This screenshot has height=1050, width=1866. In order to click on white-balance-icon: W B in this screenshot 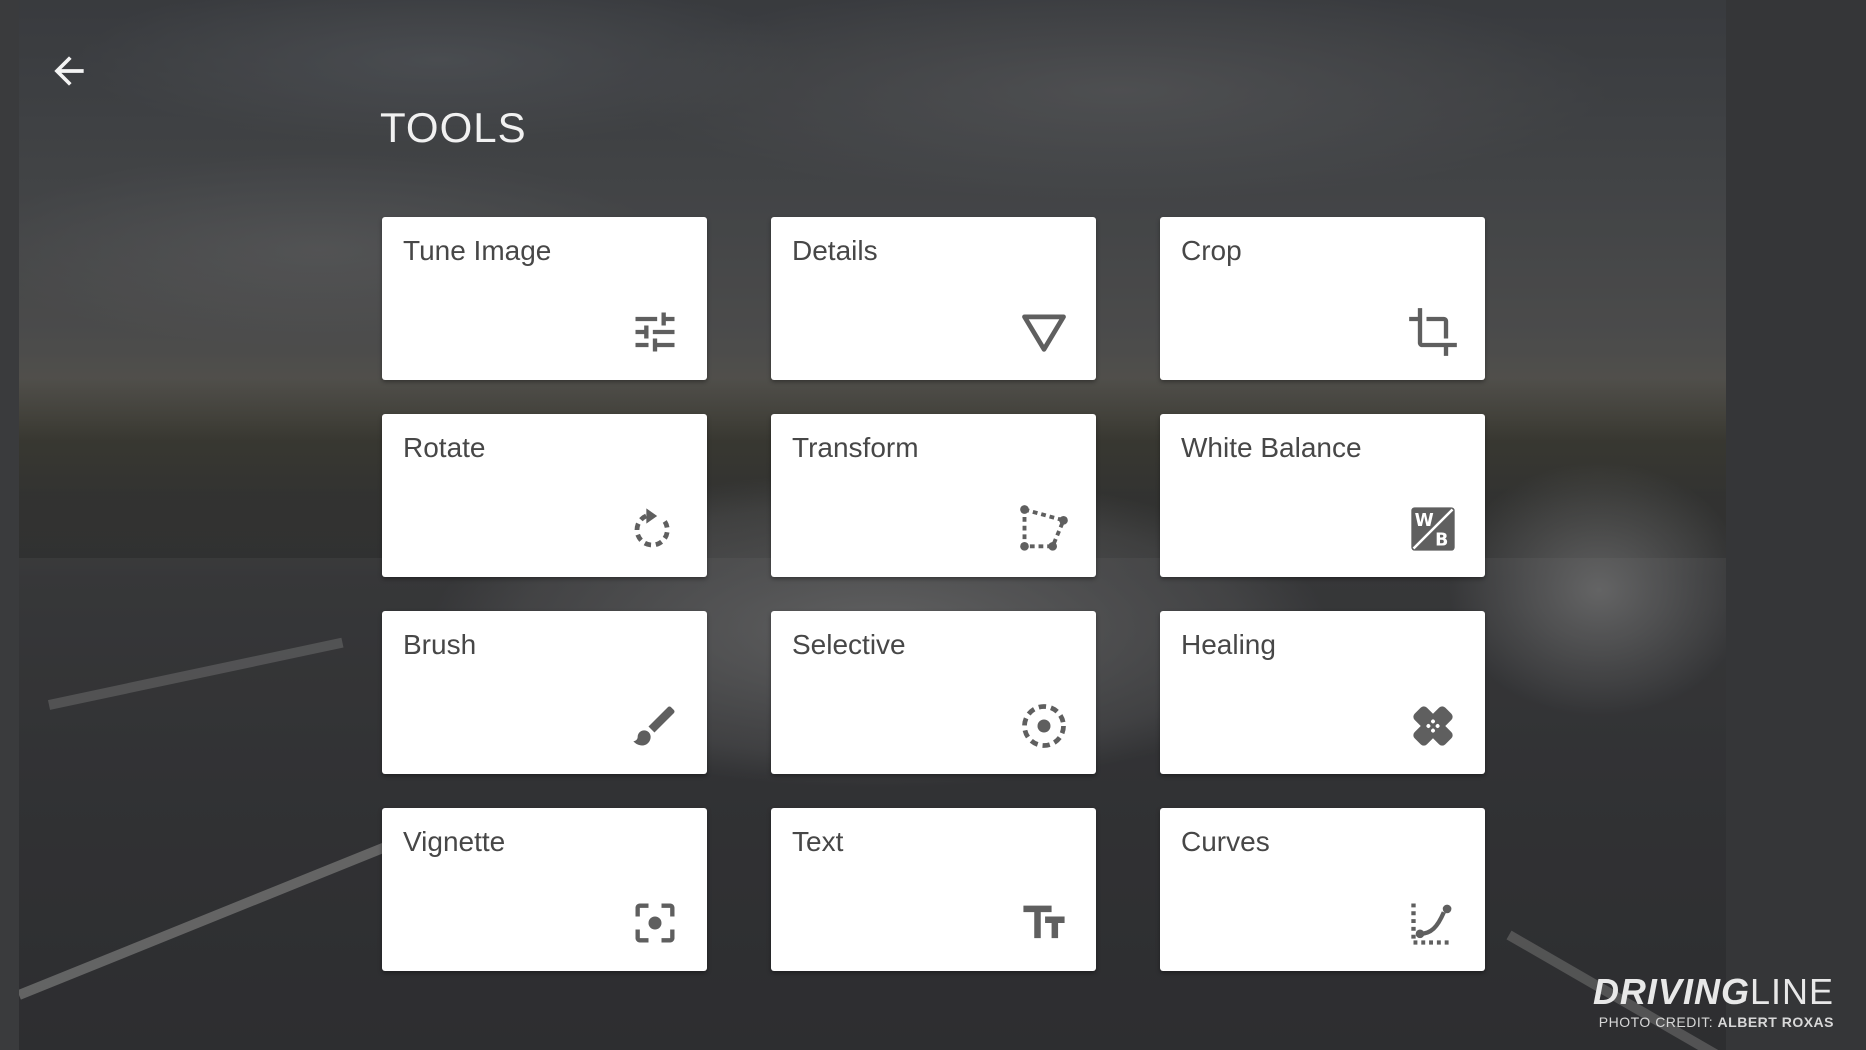, I will do `click(1433, 529)`.